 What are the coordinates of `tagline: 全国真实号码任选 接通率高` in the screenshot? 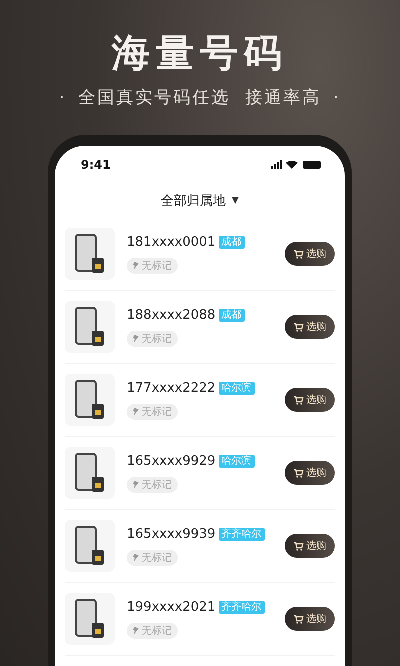 It's located at (200, 98).